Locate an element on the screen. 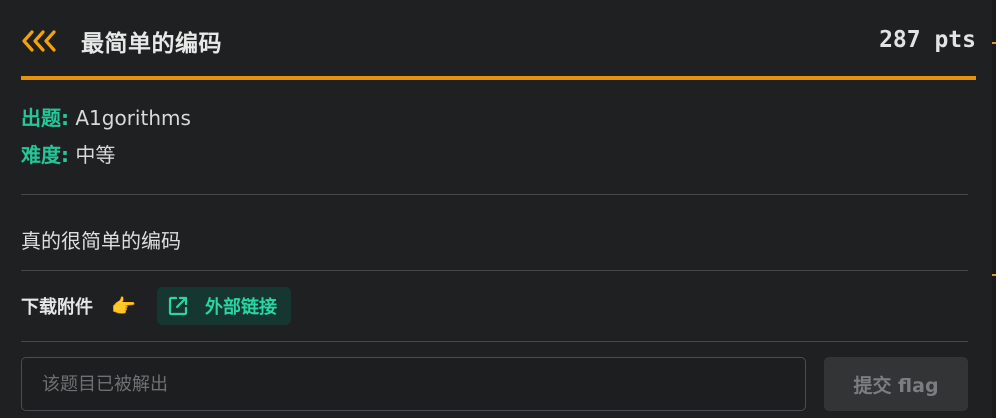  external-link-button: 外部链接 is located at coordinates (224, 306).